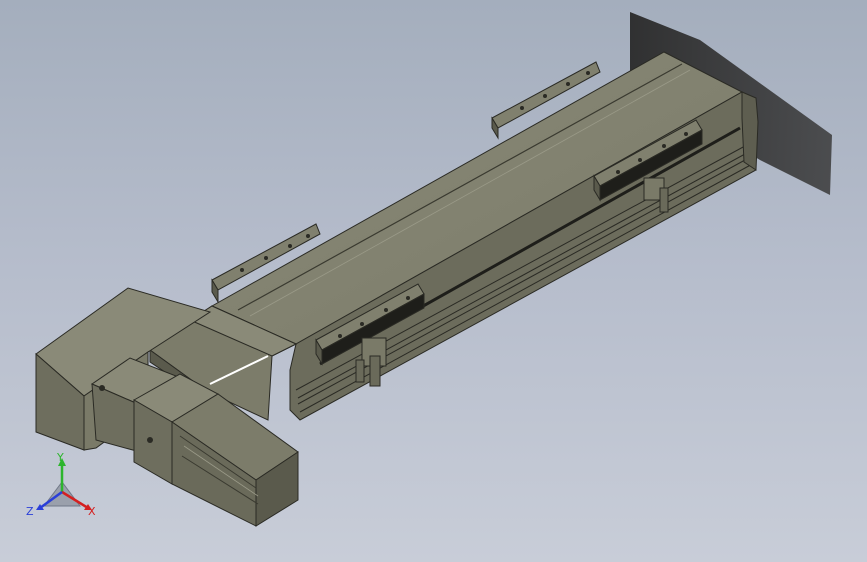  What do you see at coordinates (750, 131) in the screenshot?
I see `rail-end-cap` at bounding box center [750, 131].